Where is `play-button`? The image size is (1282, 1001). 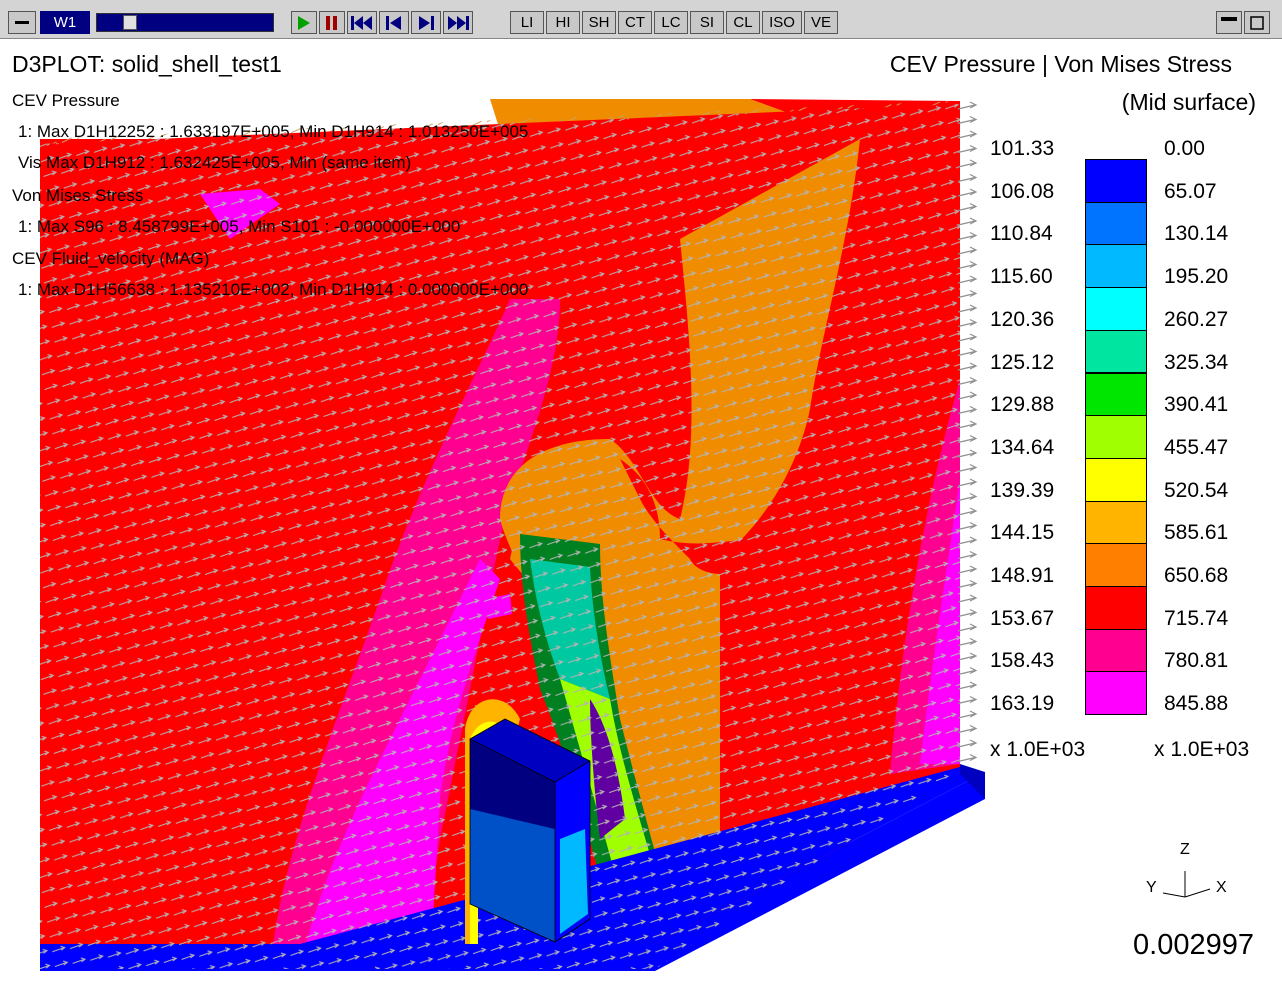 play-button is located at coordinates (304, 22).